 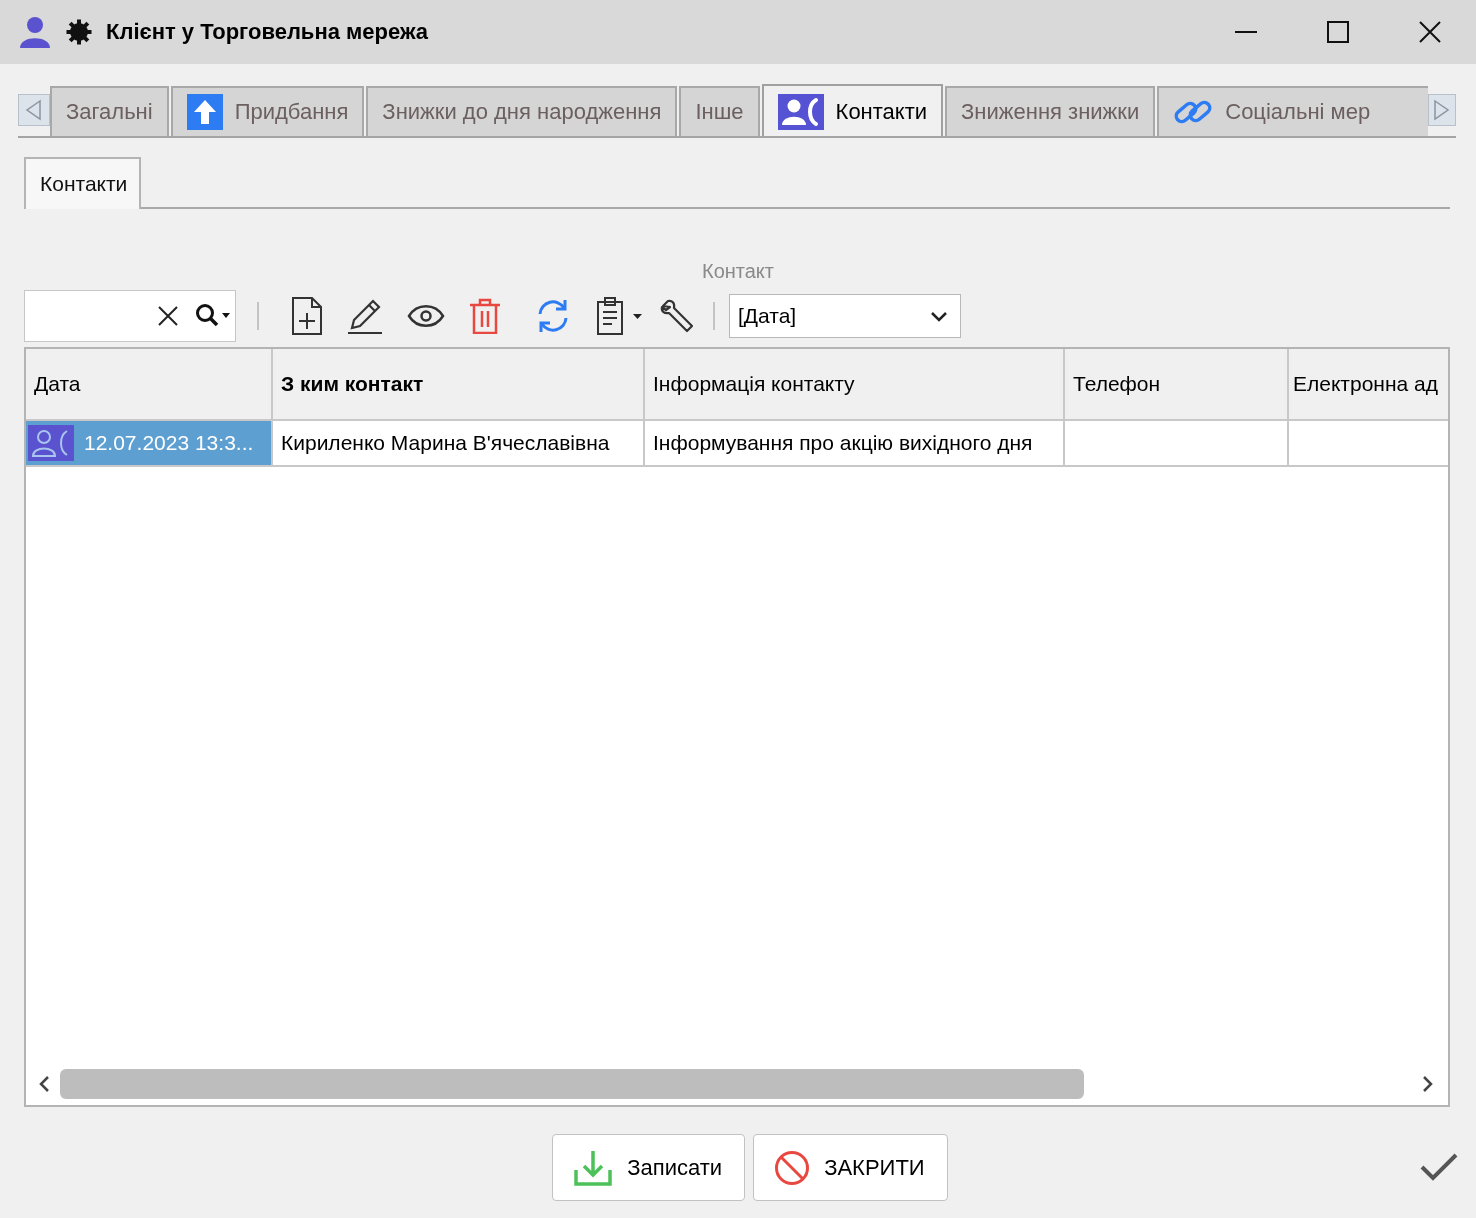 What do you see at coordinates (855, 385) in the screenshot?
I see `column-header: Інформація контакту` at bounding box center [855, 385].